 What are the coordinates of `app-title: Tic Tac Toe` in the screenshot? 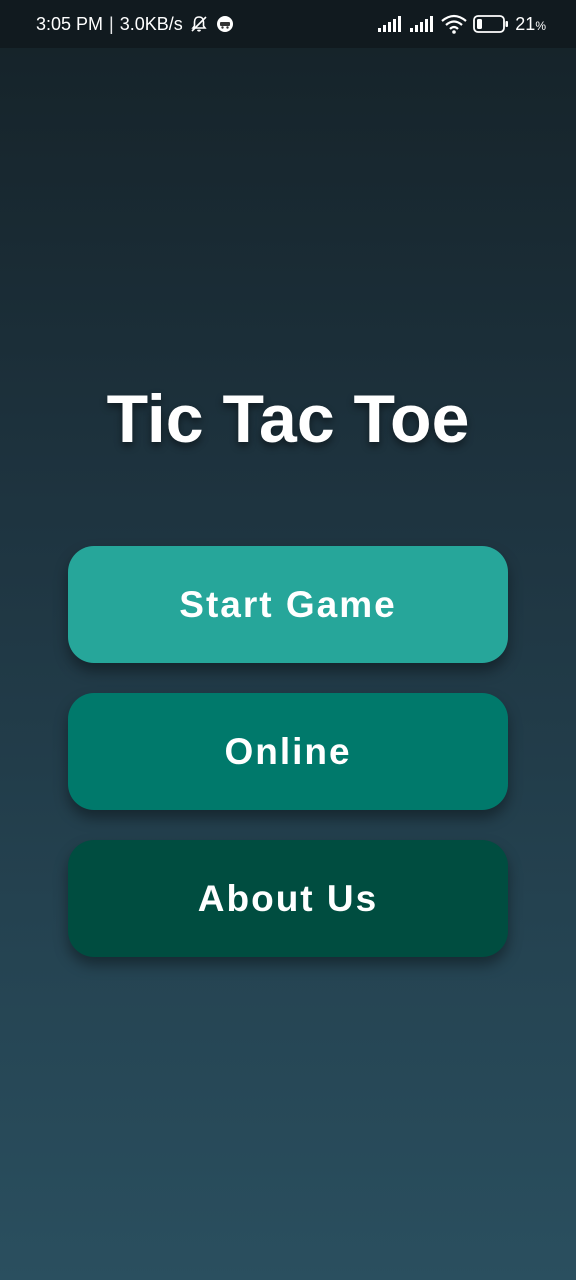 It's located at (288, 419).